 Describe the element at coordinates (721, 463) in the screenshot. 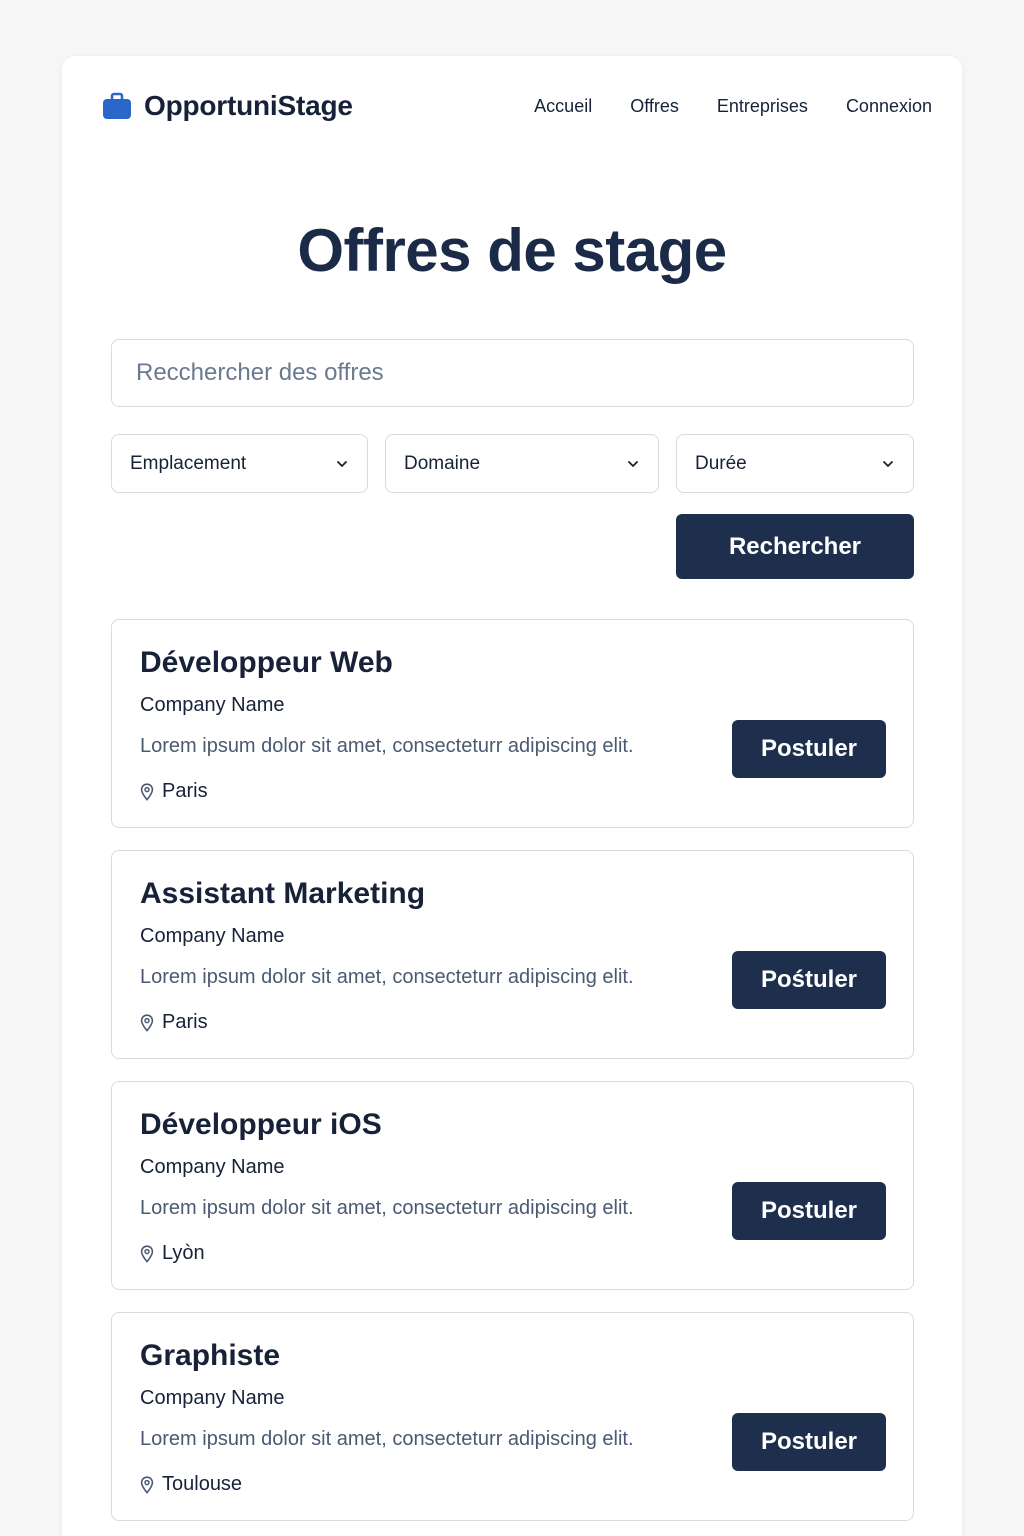

I see `duration-select-label: Durée` at that location.